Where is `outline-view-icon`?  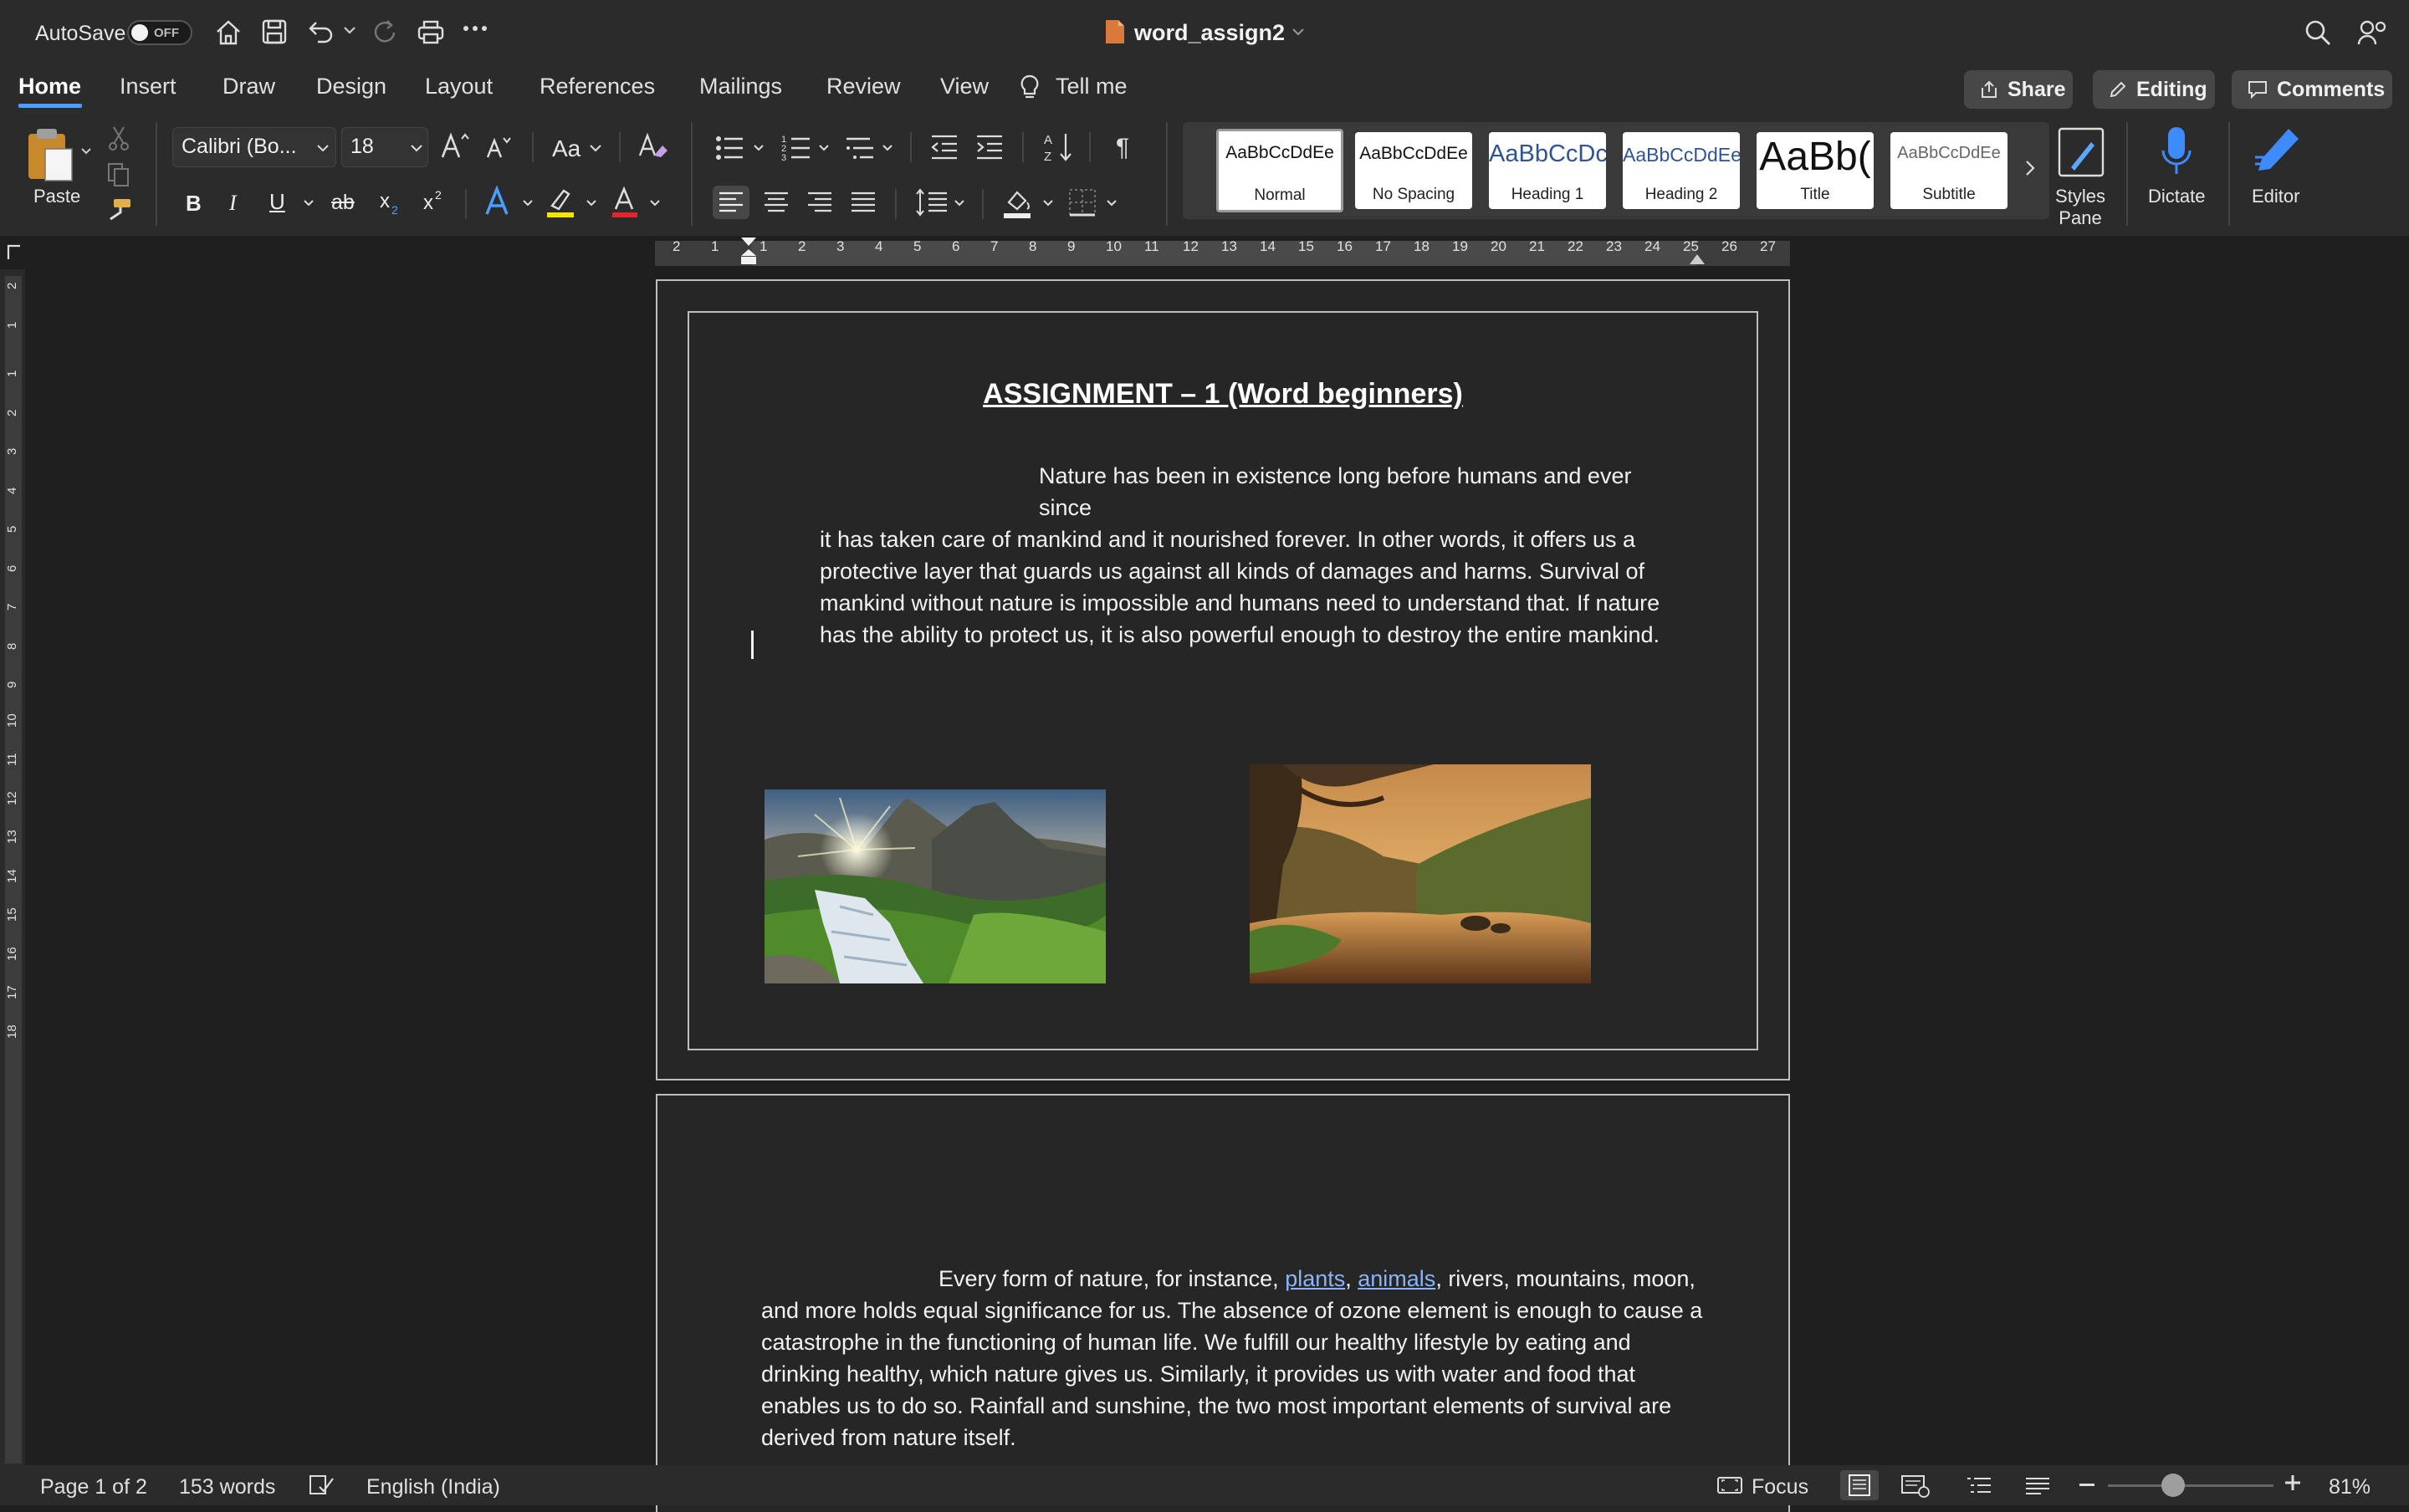
outline-view-icon is located at coordinates (1979, 1486).